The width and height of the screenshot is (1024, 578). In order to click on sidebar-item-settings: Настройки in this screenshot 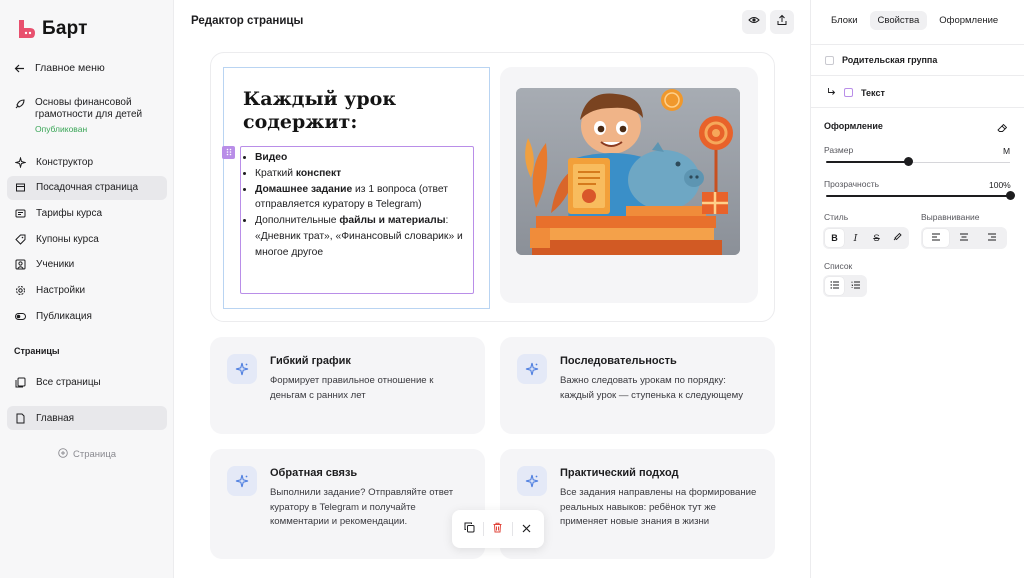, I will do `click(87, 290)`.